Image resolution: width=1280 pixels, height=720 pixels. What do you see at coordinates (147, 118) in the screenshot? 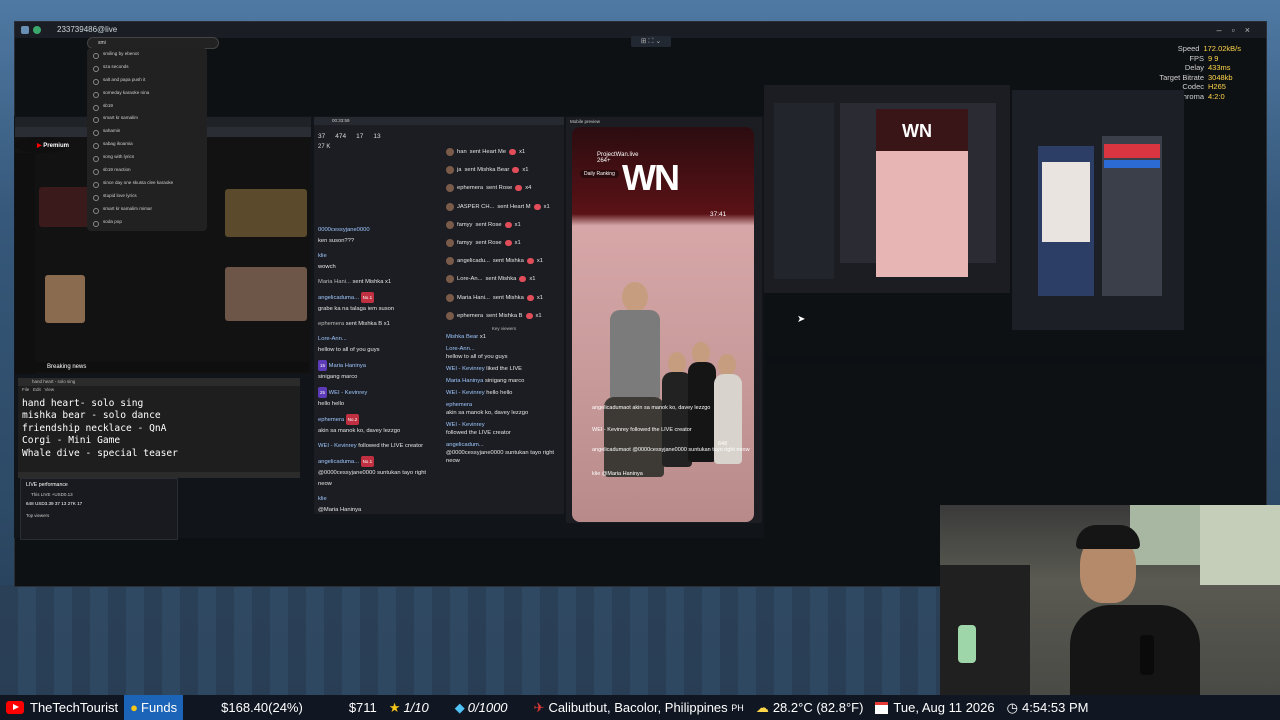
I see `suggestion-item: smart kr samalim` at bounding box center [147, 118].